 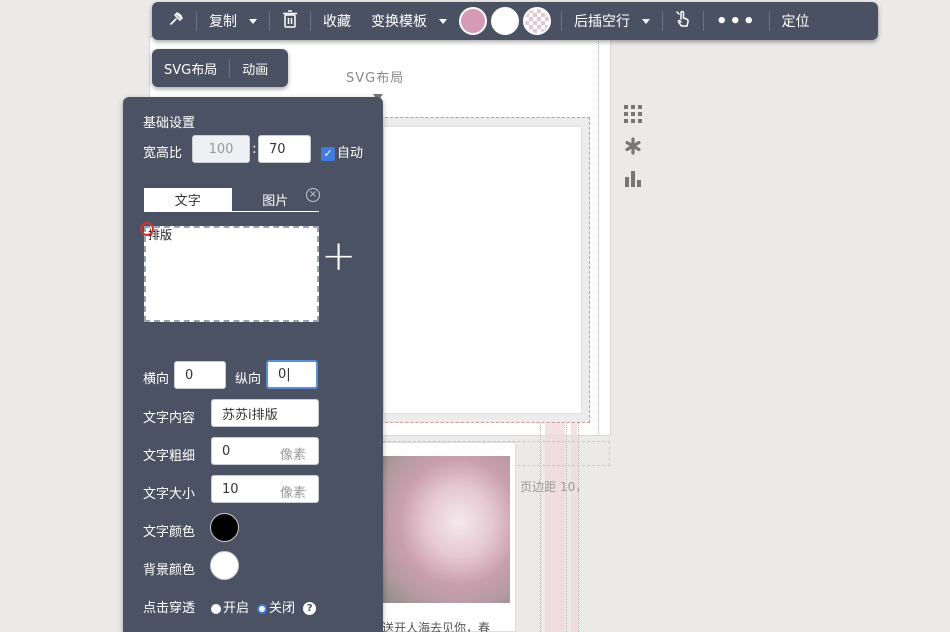 What do you see at coordinates (328, 153) in the screenshot?
I see `check-icon: ✓` at bounding box center [328, 153].